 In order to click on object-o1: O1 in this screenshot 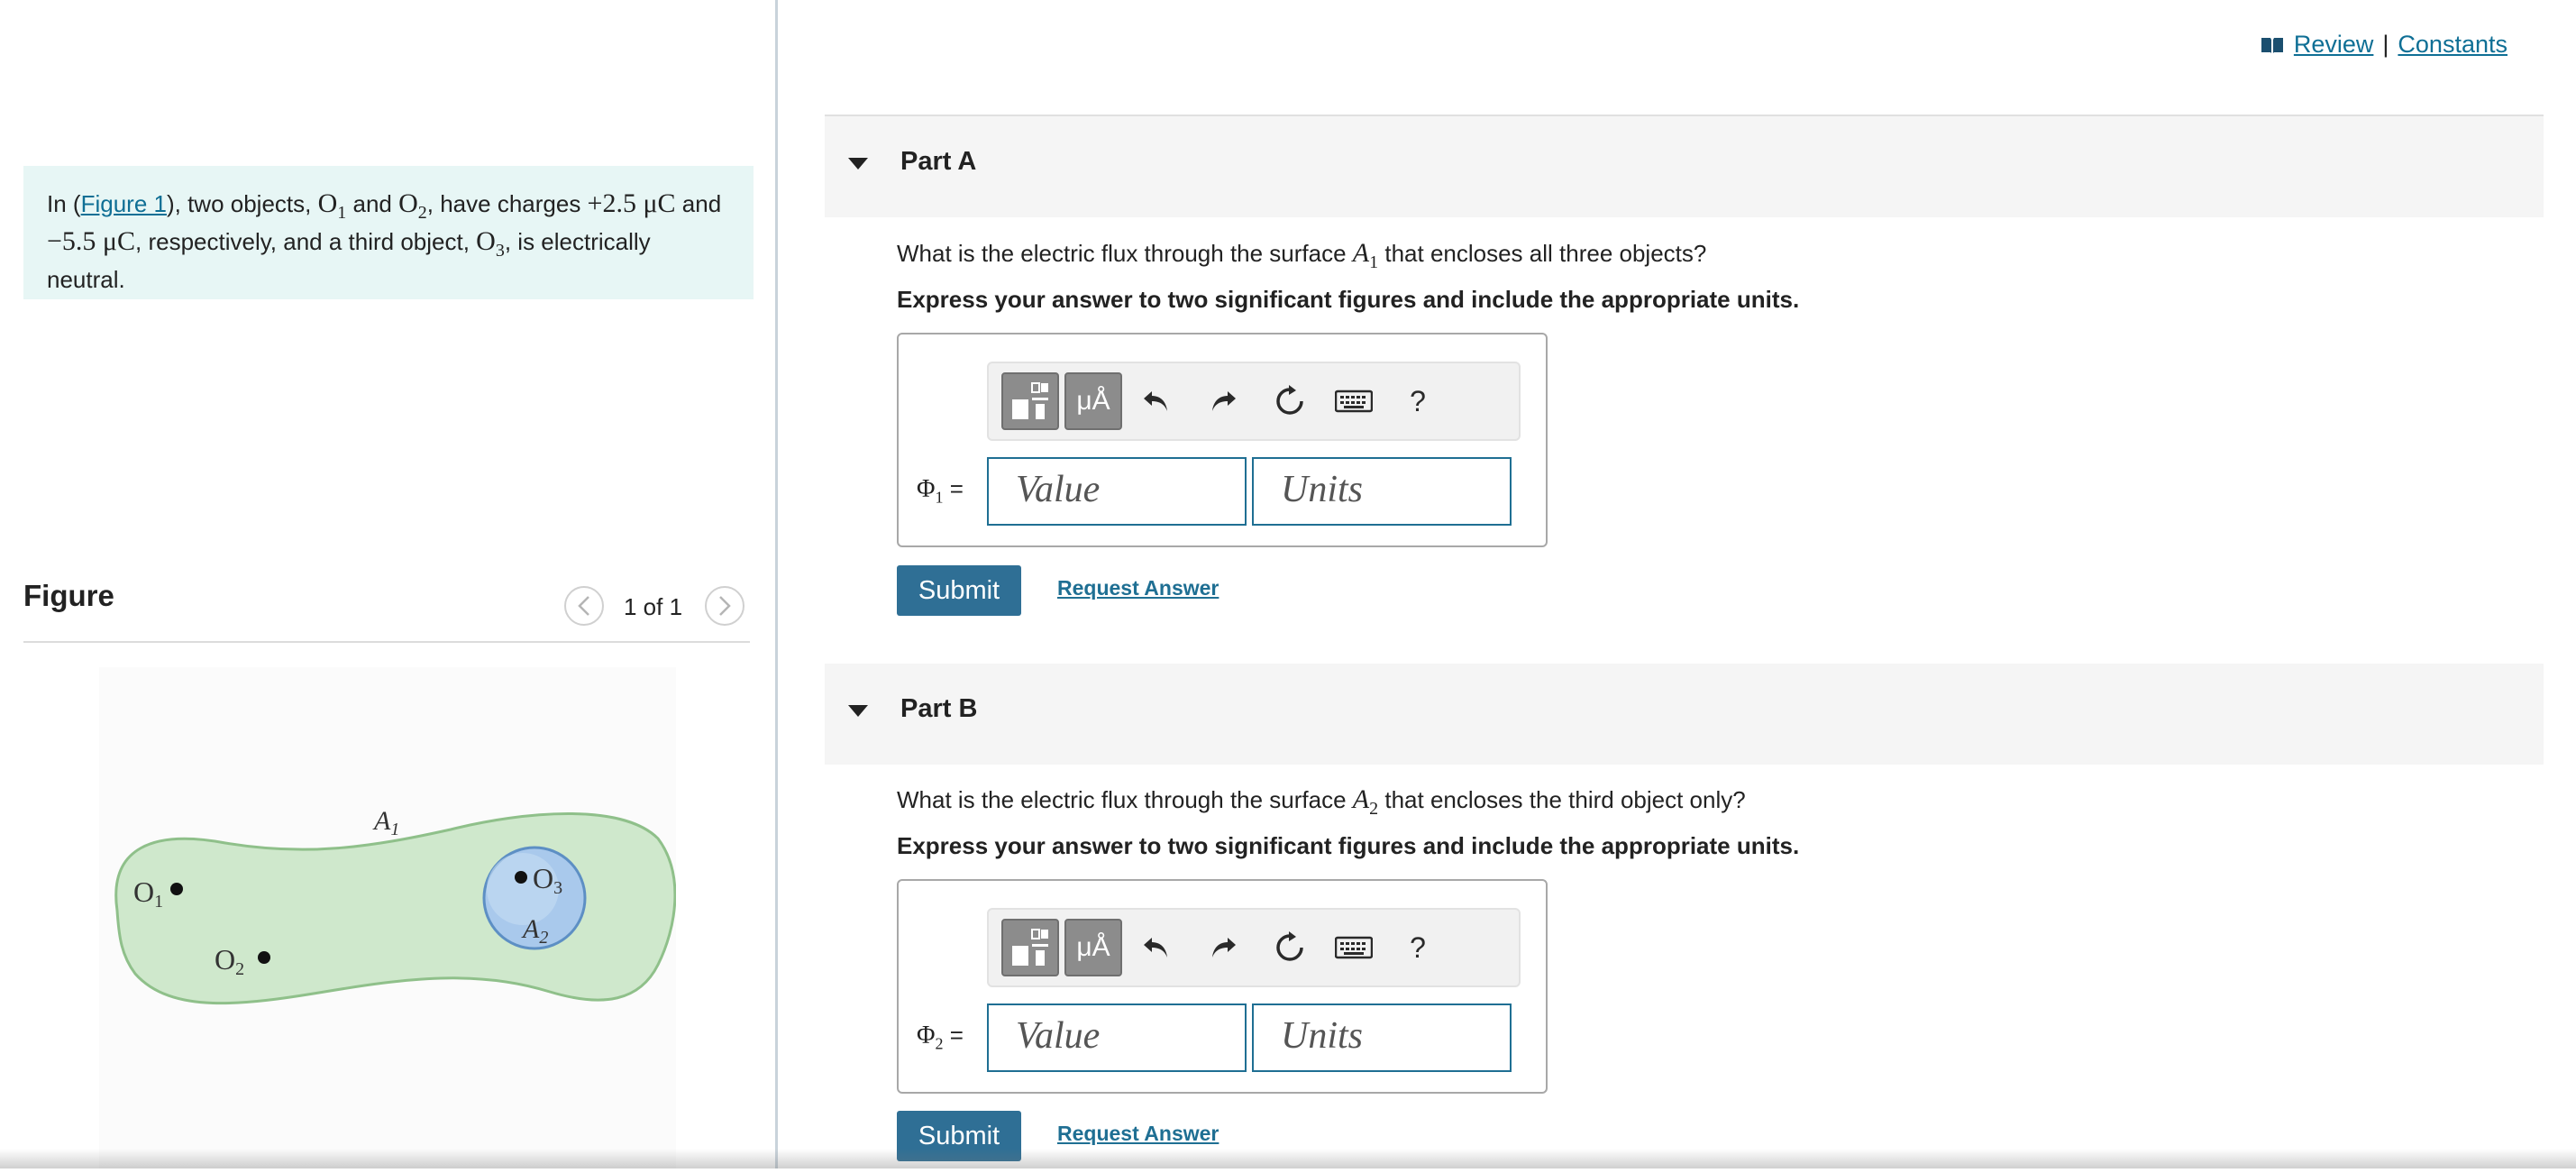, I will do `click(332, 206)`.